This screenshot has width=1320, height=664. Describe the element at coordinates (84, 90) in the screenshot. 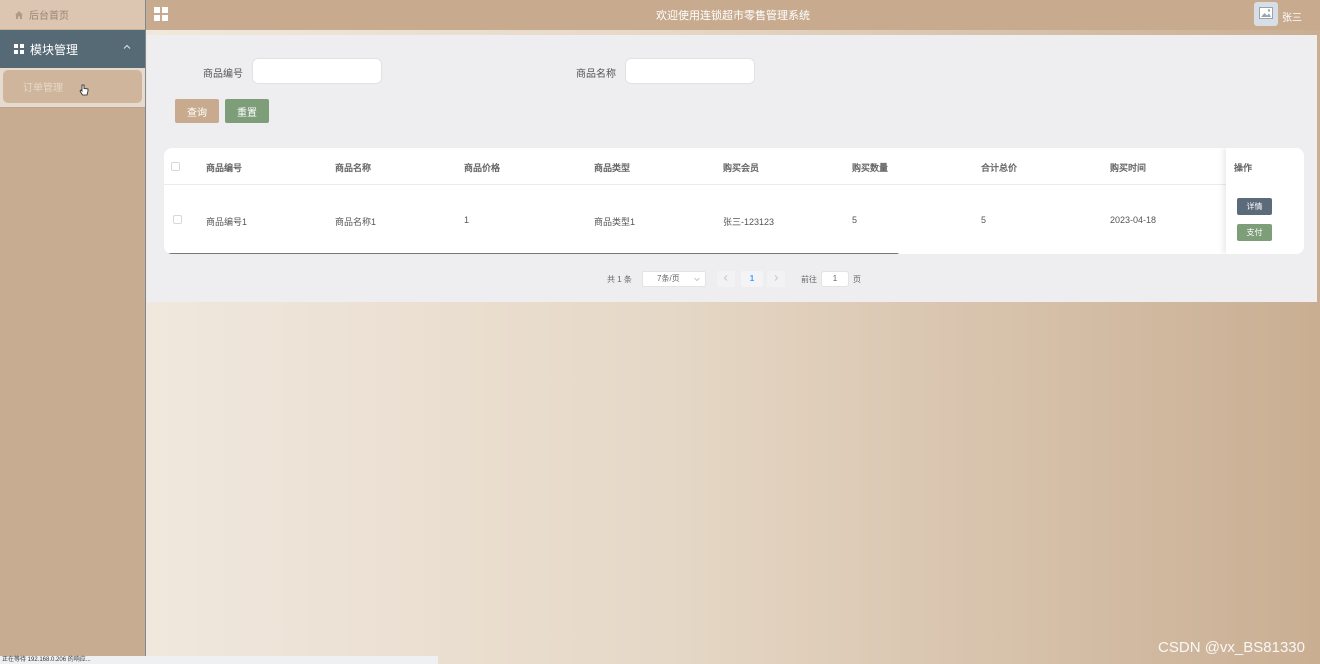

I see `hand-cursor-icon` at that location.